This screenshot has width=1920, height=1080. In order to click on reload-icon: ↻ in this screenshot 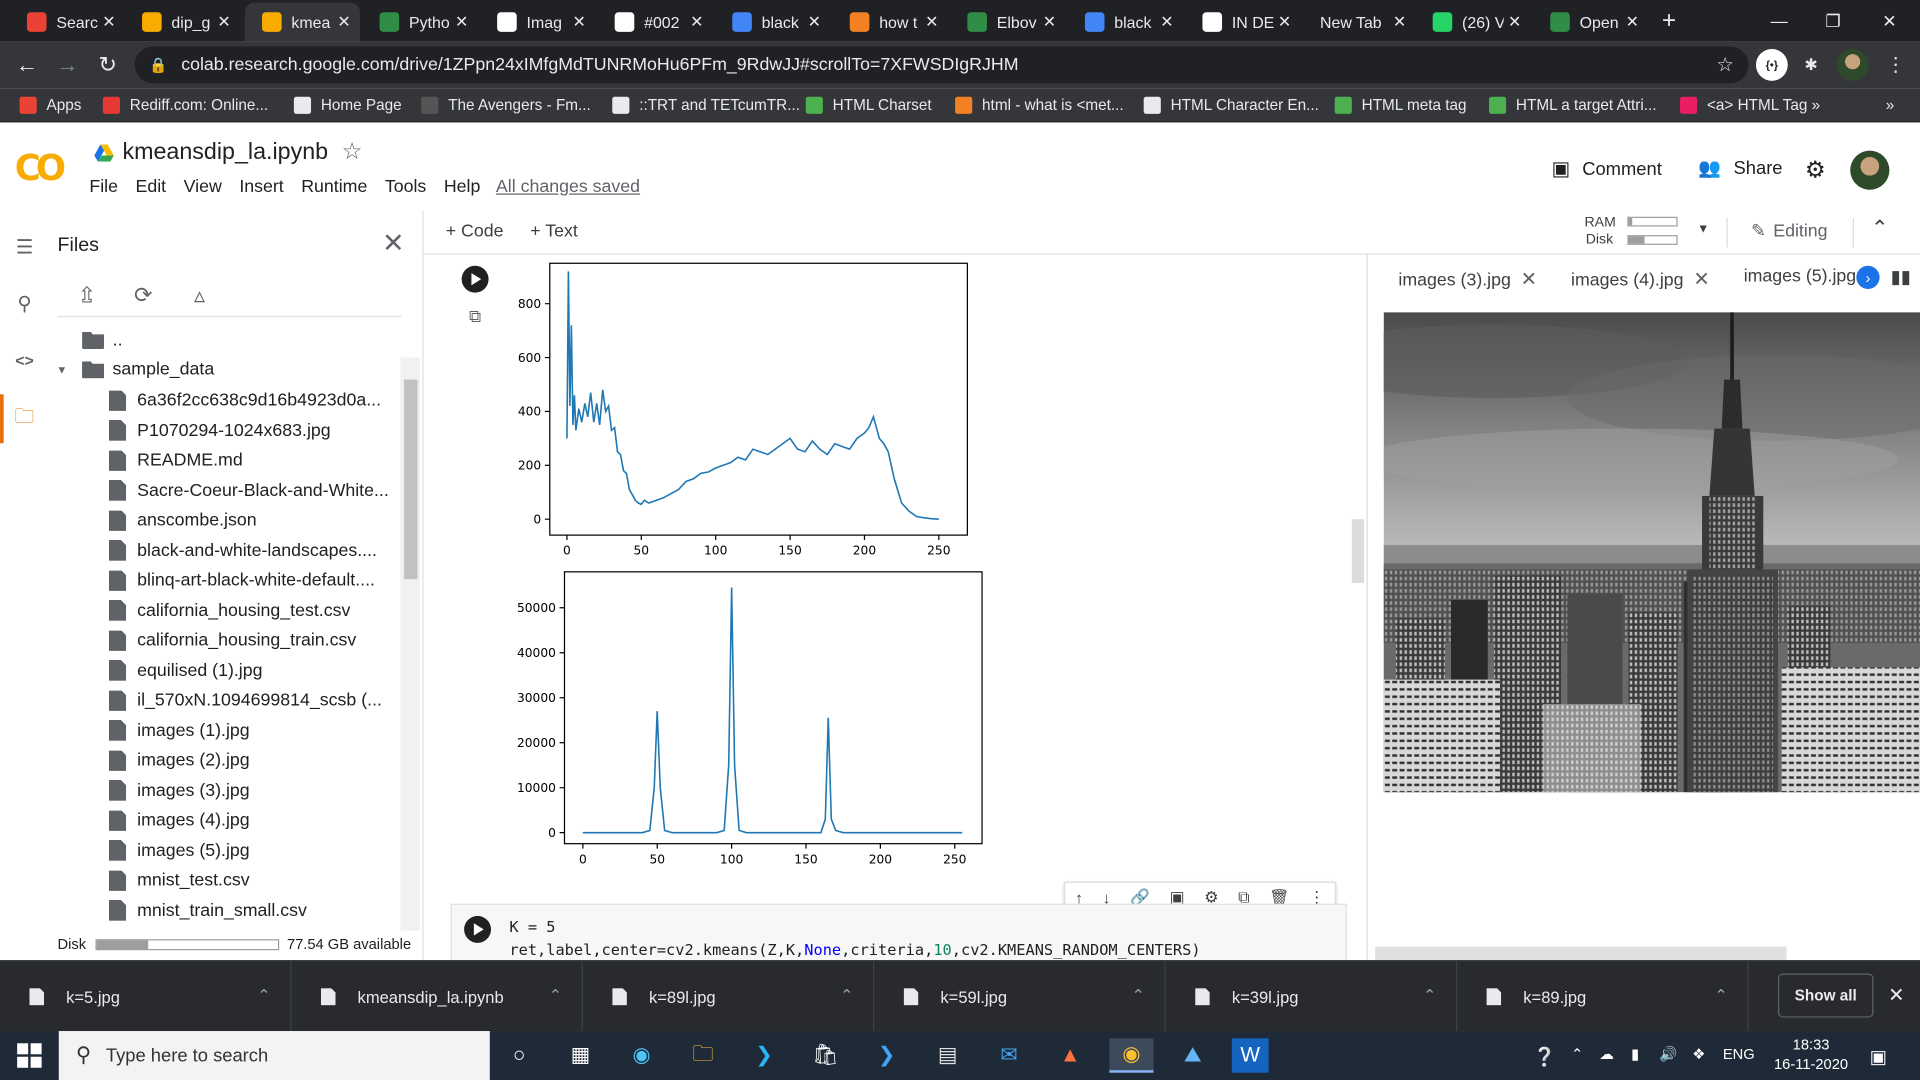, I will do `click(107, 64)`.